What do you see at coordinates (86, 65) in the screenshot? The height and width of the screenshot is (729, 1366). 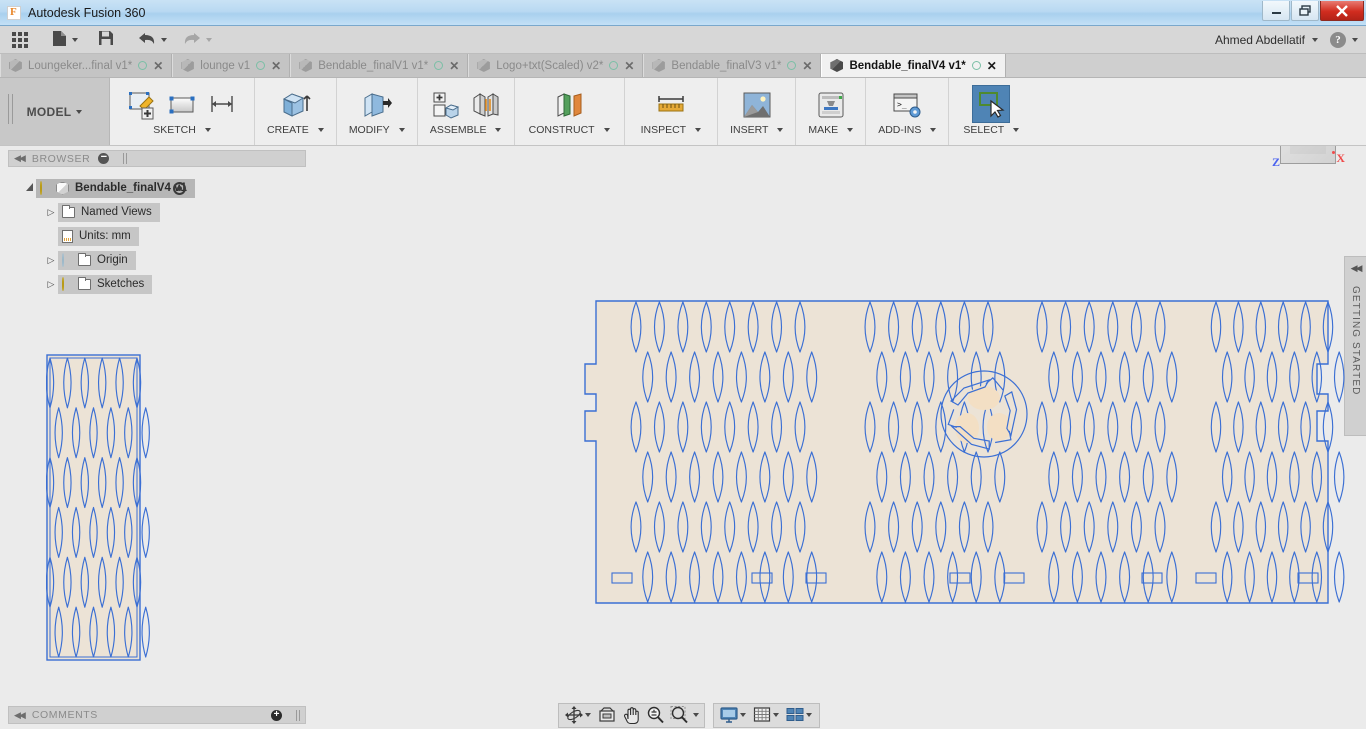 I see `document-tab: Loungeker...final v1* ✕` at bounding box center [86, 65].